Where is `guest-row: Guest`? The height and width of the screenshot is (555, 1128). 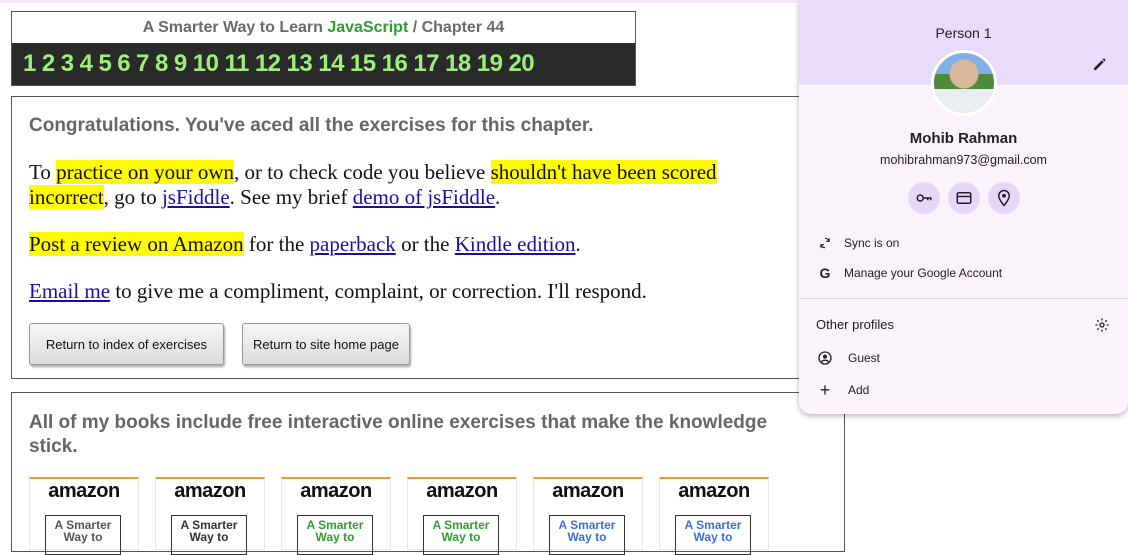 guest-row: Guest is located at coordinates (963, 358).